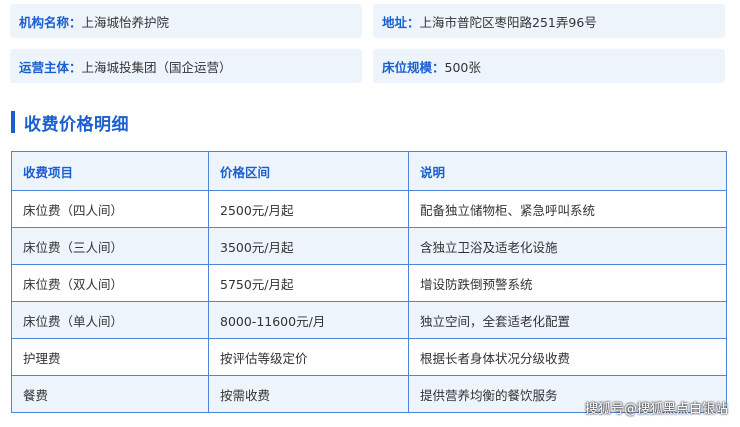  I want to click on info-label: 地址：, so click(401, 22).